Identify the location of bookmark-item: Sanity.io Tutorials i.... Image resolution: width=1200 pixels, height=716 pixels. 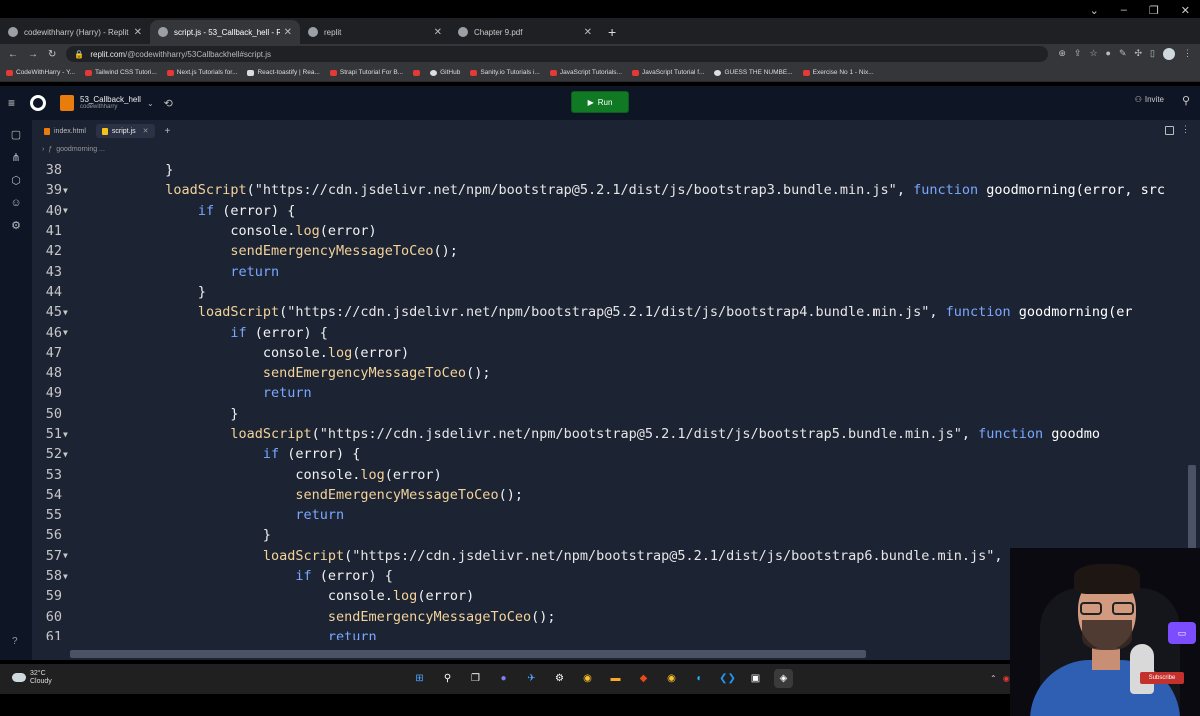
(505, 72).